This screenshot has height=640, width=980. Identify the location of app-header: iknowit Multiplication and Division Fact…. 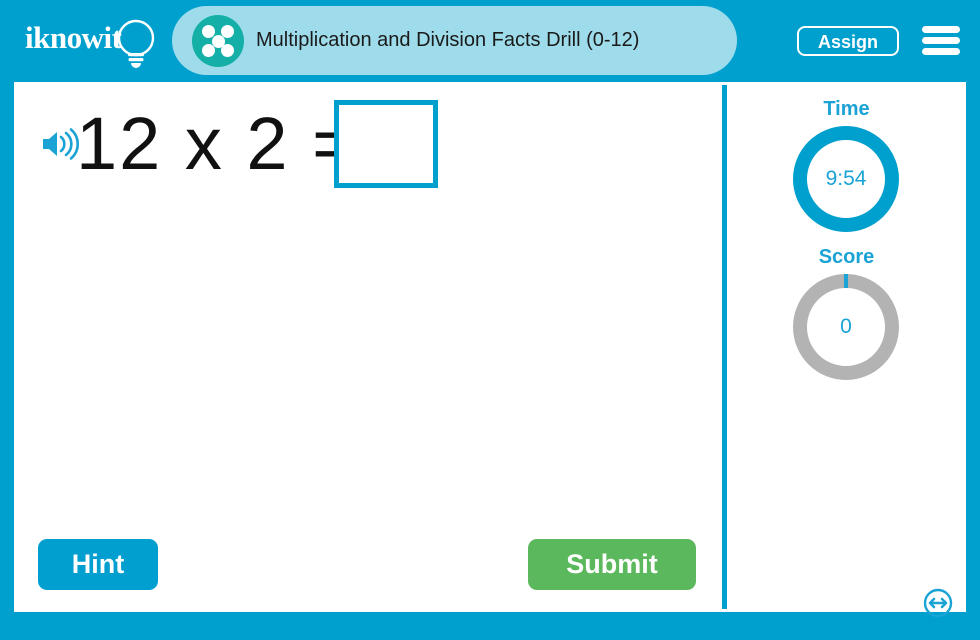
(490, 40).